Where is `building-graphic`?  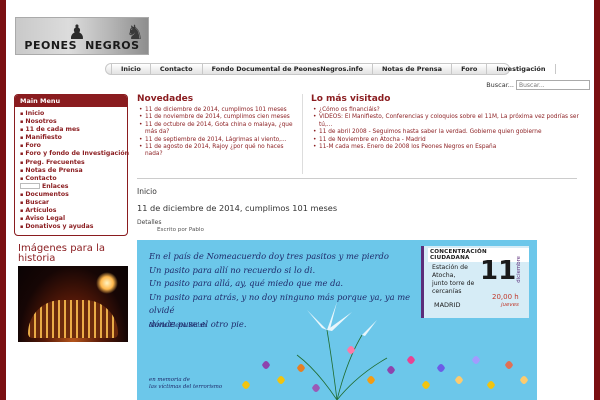
building-graphic is located at coordinates (73, 319).